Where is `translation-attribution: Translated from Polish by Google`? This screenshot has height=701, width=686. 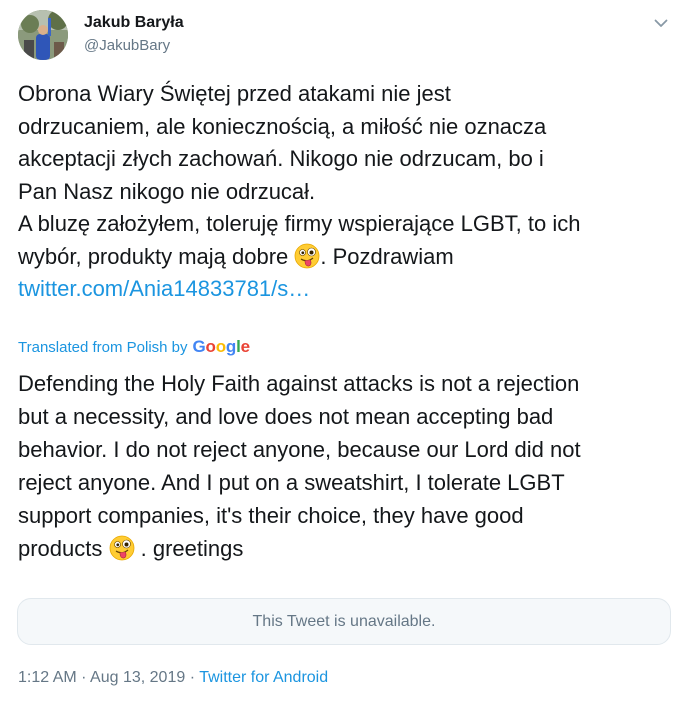
translation-attribution: Translated from Polish by Google is located at coordinates (134, 347).